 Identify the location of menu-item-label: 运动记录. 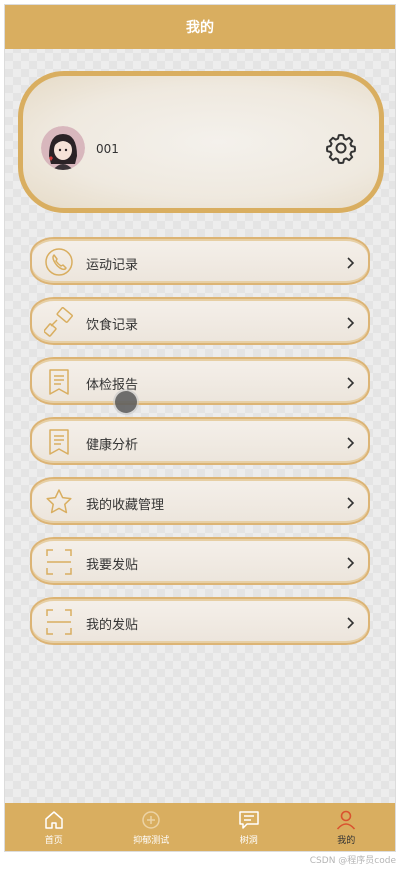
(112, 265).